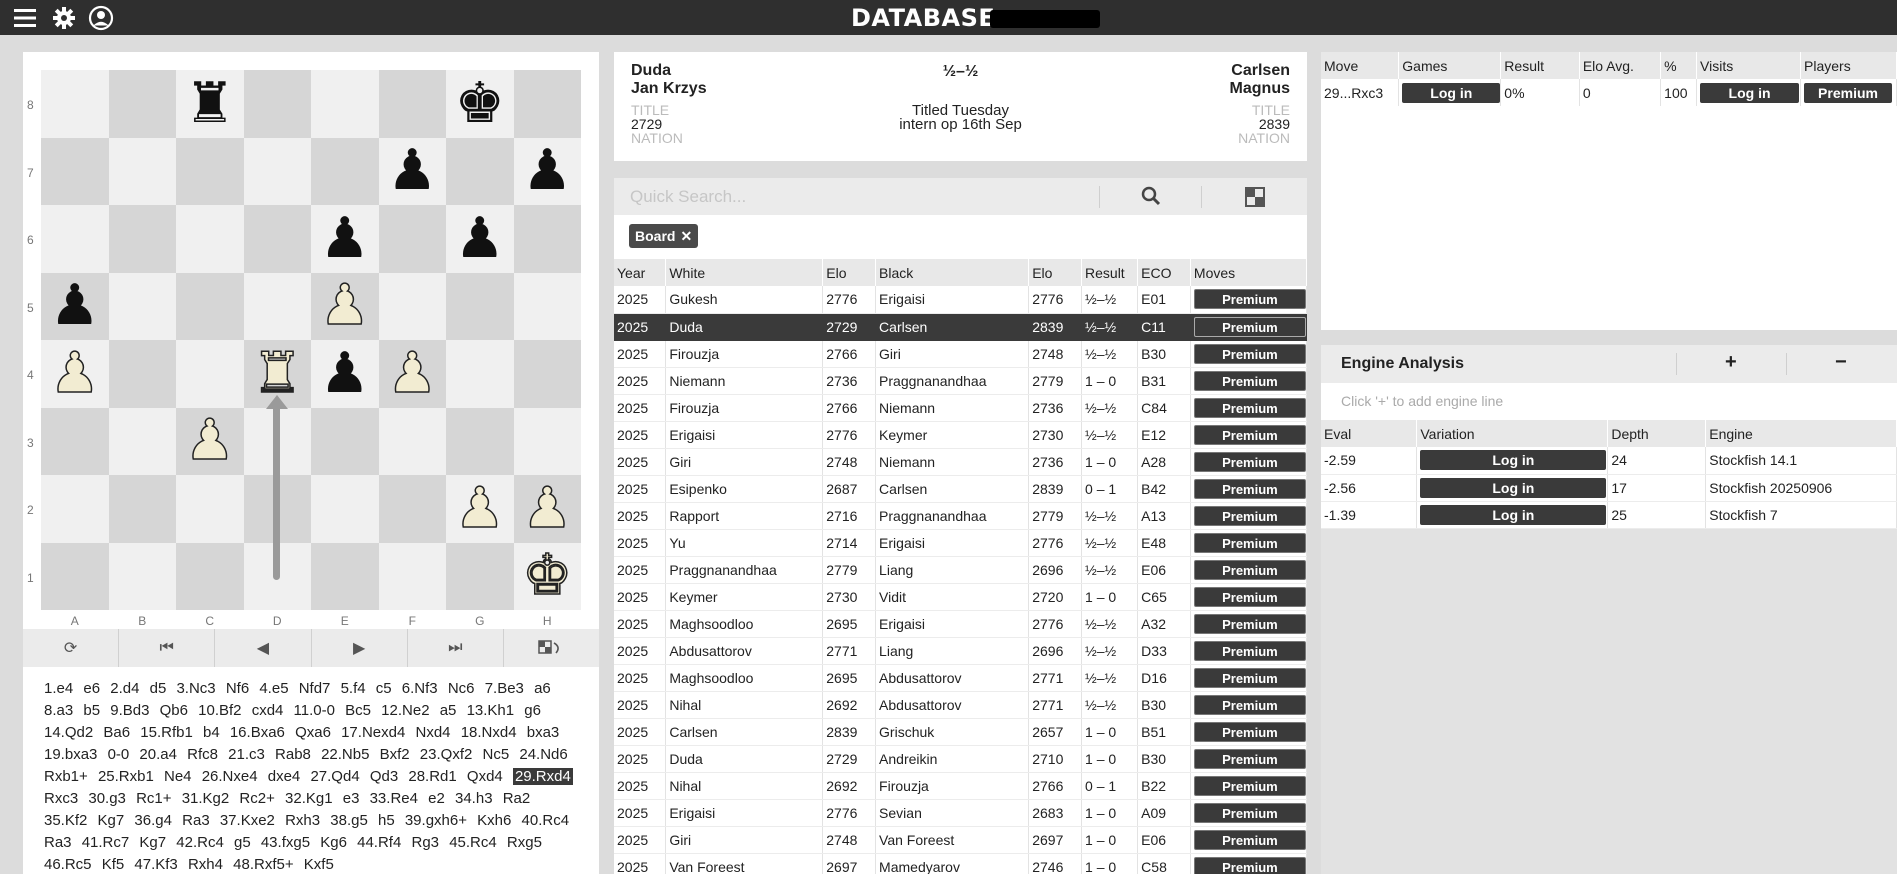 The width and height of the screenshot is (1897, 874). What do you see at coordinates (961, 354) in the screenshot?
I see `table-row: 2025 Firouzja 2766 Giri 2748 ½–½ B30 Premium` at bounding box center [961, 354].